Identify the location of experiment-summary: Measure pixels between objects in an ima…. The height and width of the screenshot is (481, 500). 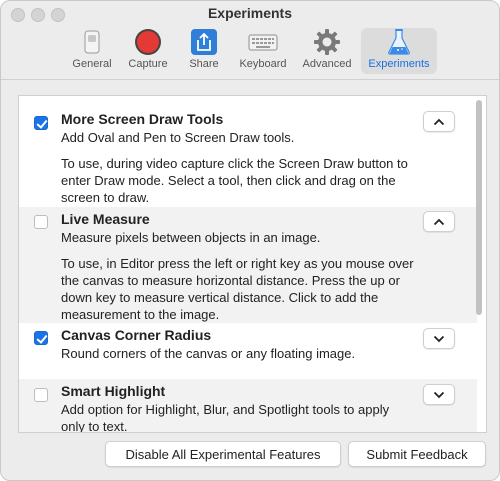
(191, 237).